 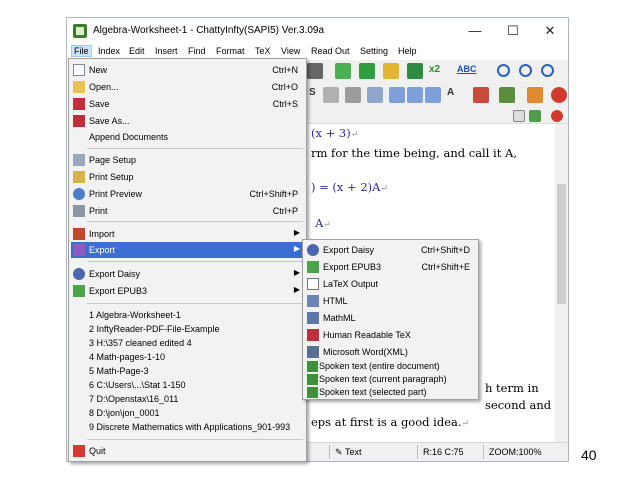 What do you see at coordinates (323, 223) in the screenshot?
I see `doc-line: A↵` at bounding box center [323, 223].